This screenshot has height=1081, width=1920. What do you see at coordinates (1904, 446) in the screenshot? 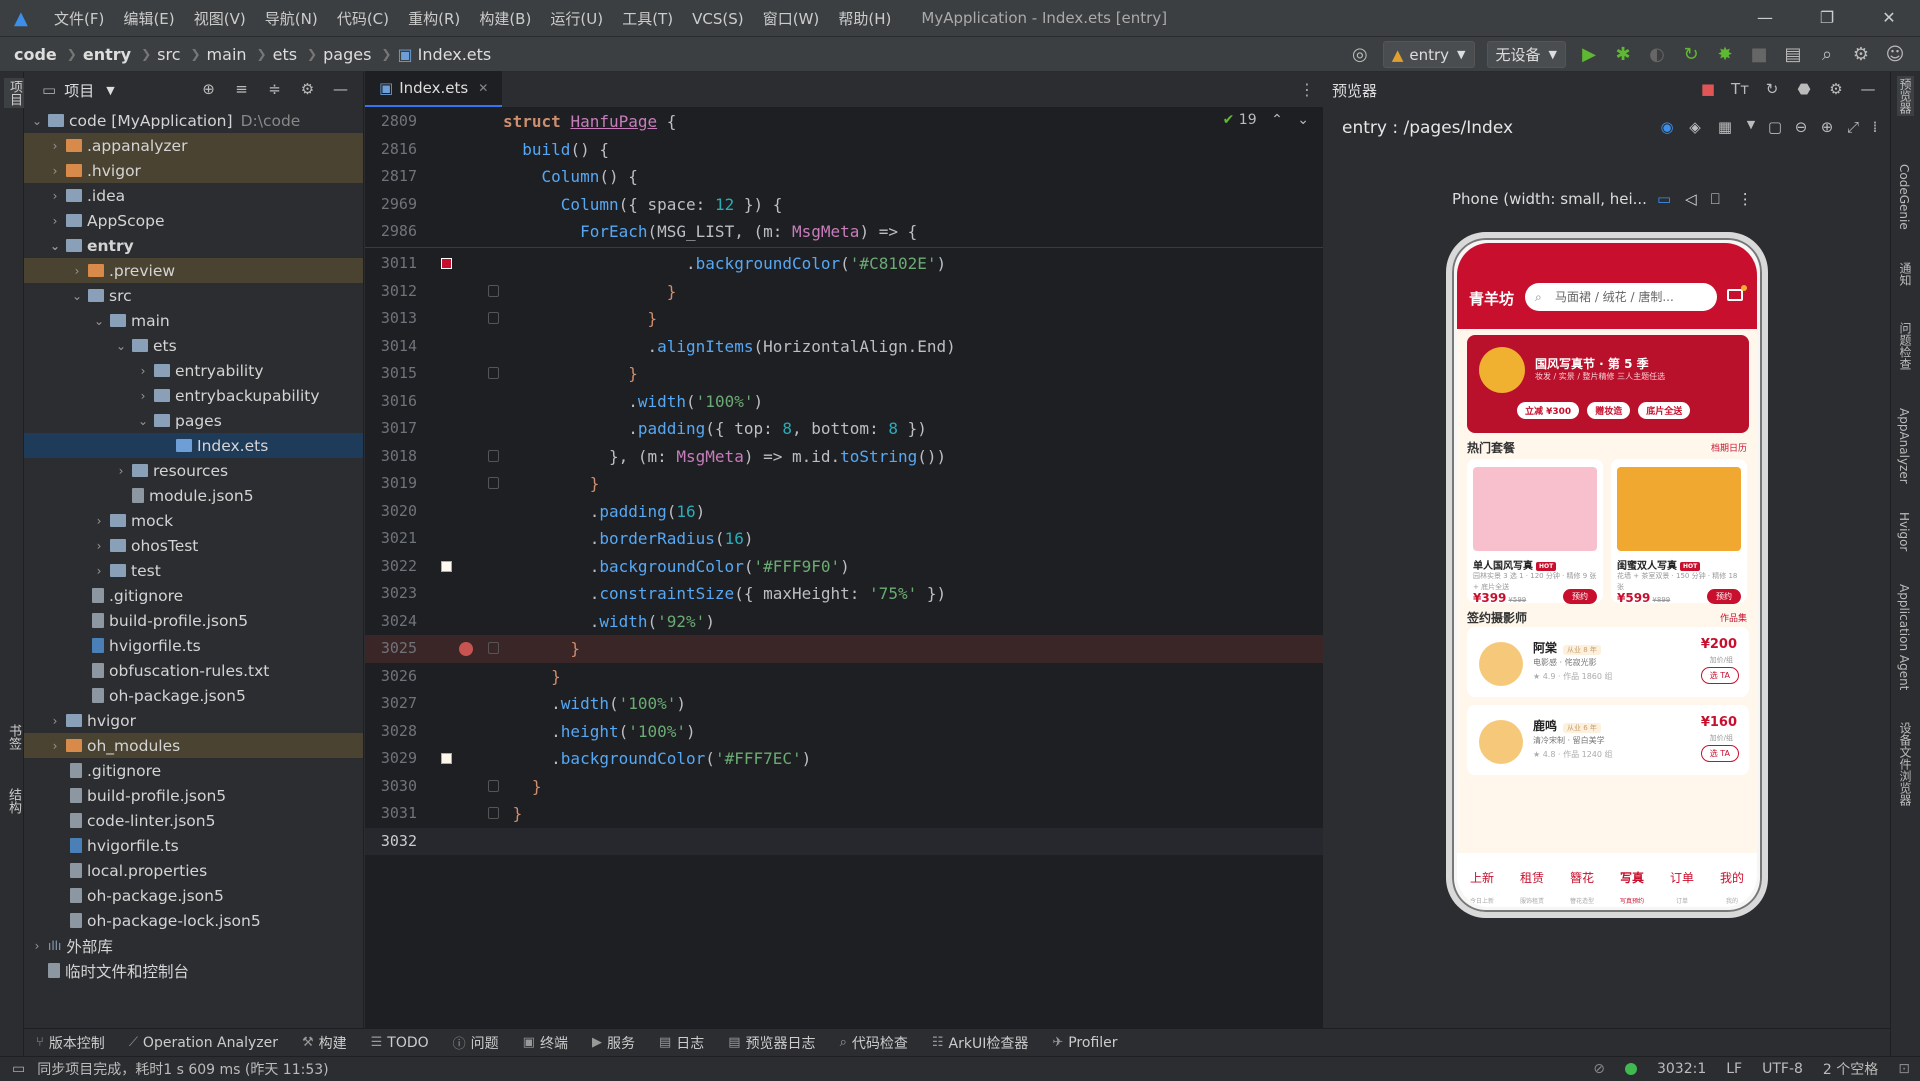
I see `appanalyzer-tool-button: AppAnalyzer` at bounding box center [1904, 446].